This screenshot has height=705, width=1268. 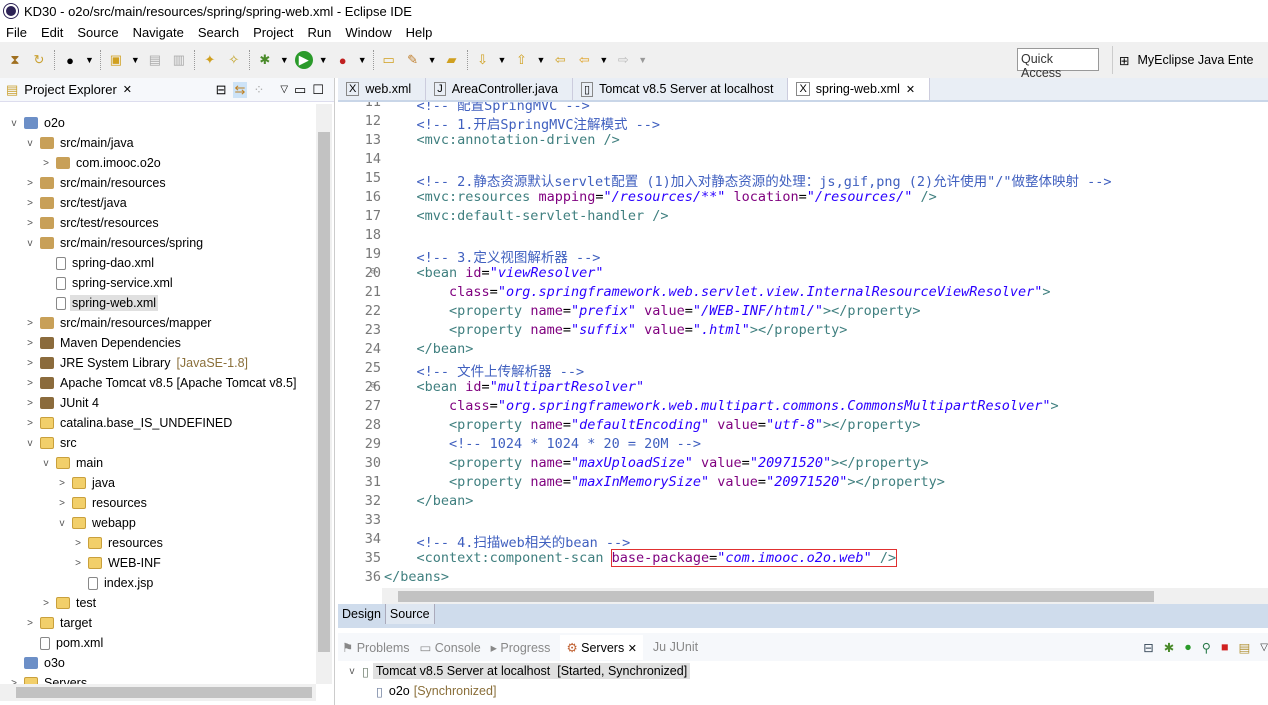 What do you see at coordinates (258, 90) in the screenshot?
I see `filter-icon: ⁘` at bounding box center [258, 90].